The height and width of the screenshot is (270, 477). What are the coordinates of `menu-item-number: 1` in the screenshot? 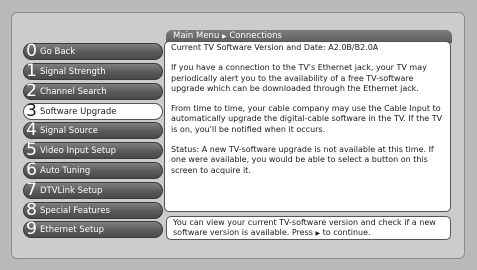 It's located at (31, 71).